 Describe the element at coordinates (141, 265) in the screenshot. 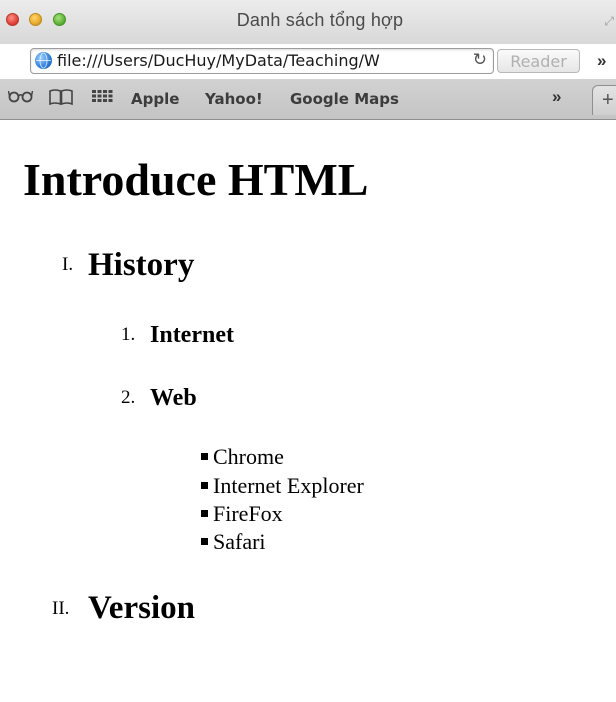

I see `section-title-history: History` at that location.